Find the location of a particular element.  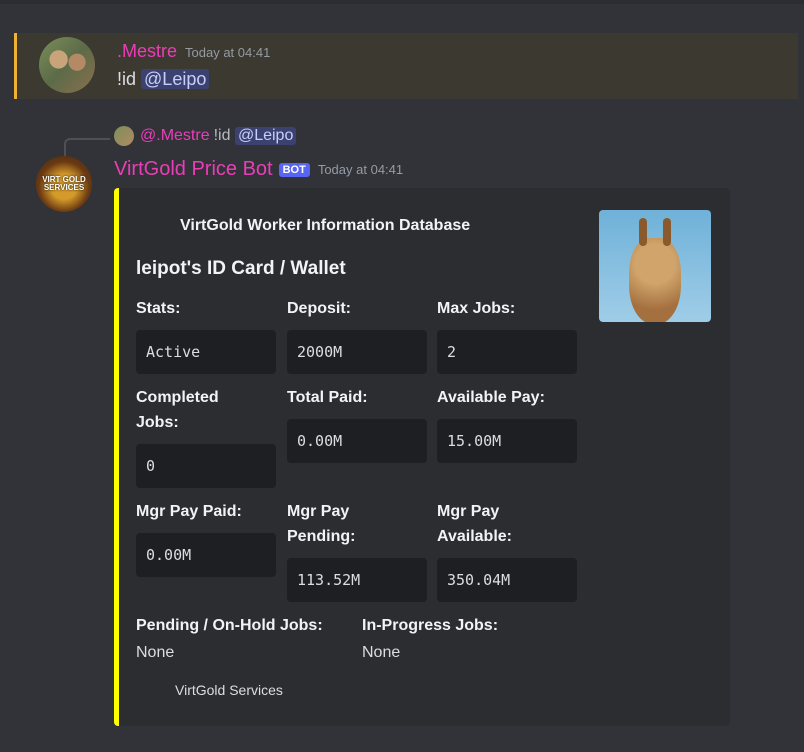

field-deposit-name: Deposit: is located at coordinates (319, 308).